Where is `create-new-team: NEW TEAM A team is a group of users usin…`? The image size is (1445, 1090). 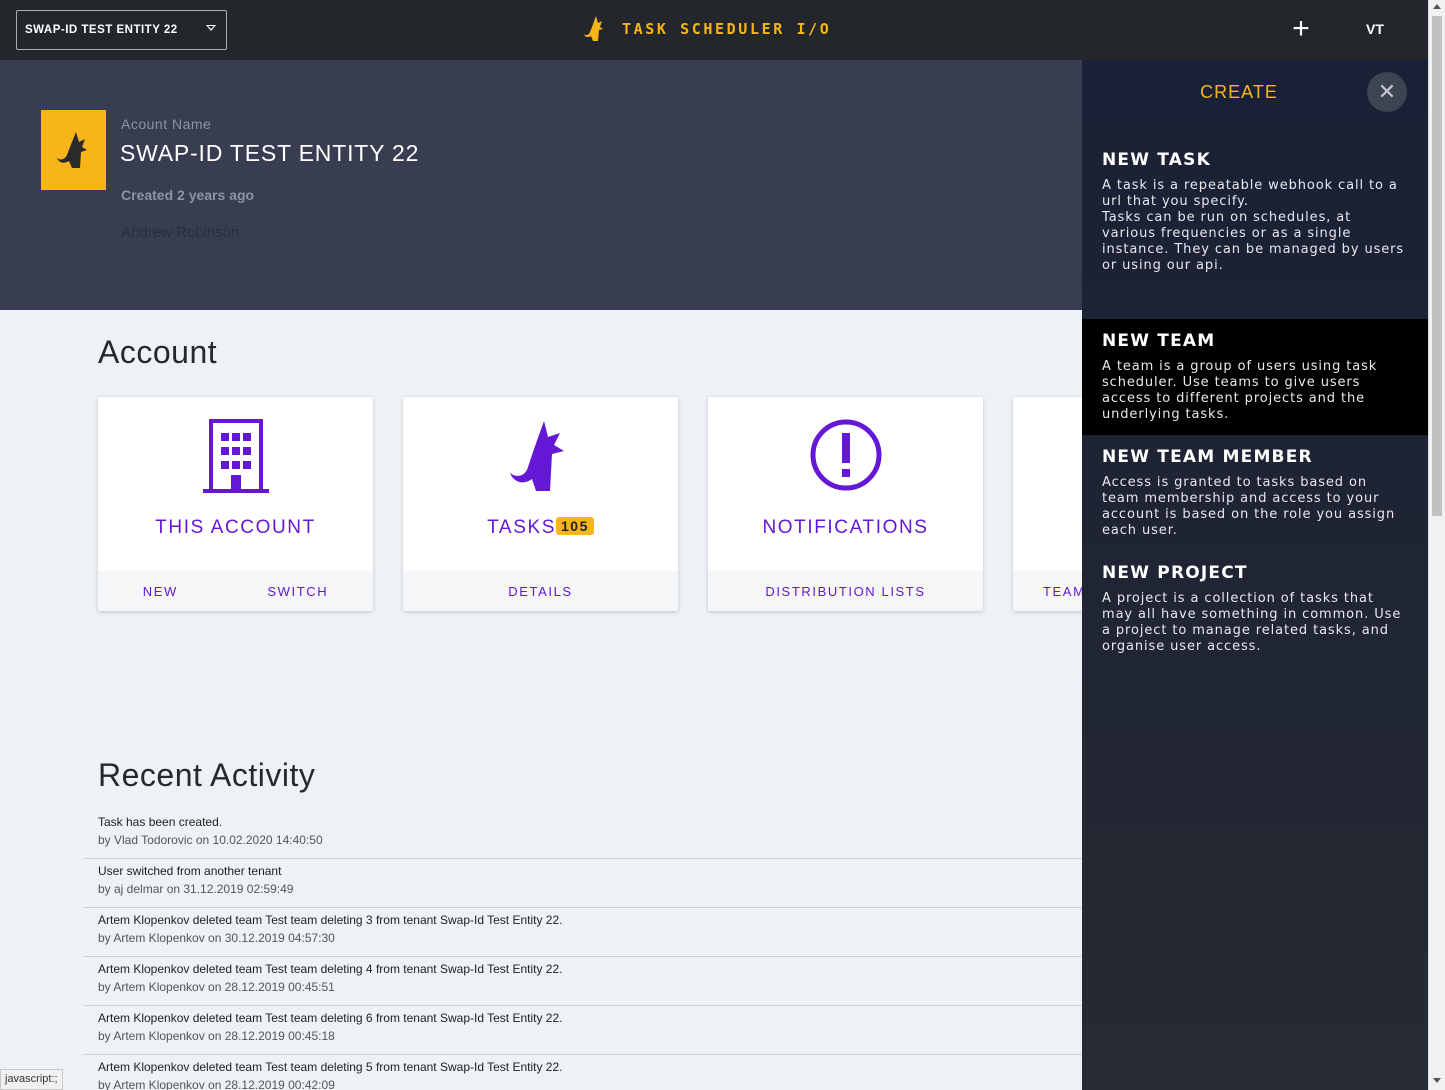 create-new-team: NEW TEAM A team is a group of users usin… is located at coordinates (1255, 377).